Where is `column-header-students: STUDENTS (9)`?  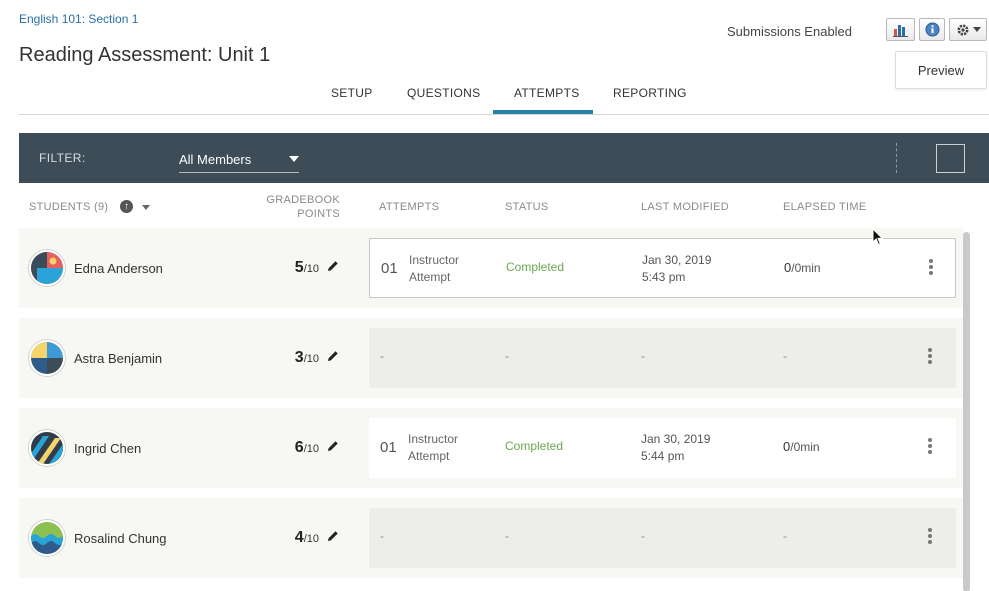 column-header-students: STUDENTS (9) is located at coordinates (69, 207).